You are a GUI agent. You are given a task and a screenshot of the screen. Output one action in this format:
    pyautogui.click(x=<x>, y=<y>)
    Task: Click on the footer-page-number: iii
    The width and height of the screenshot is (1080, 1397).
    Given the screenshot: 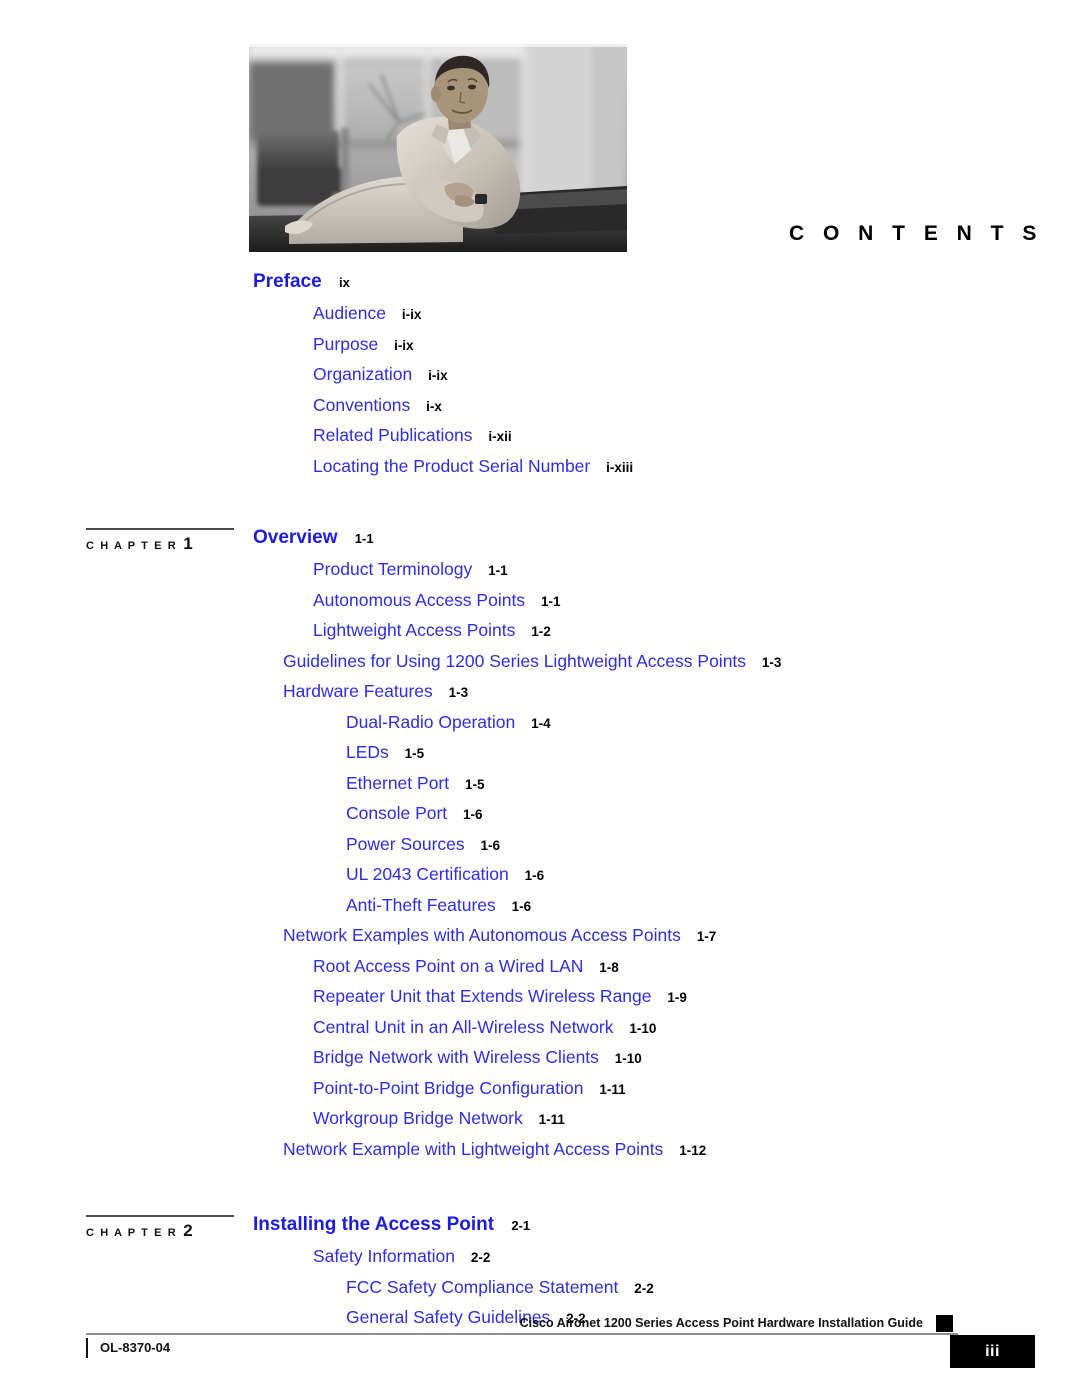 What is the action you would take?
    pyautogui.click(x=992, y=1351)
    